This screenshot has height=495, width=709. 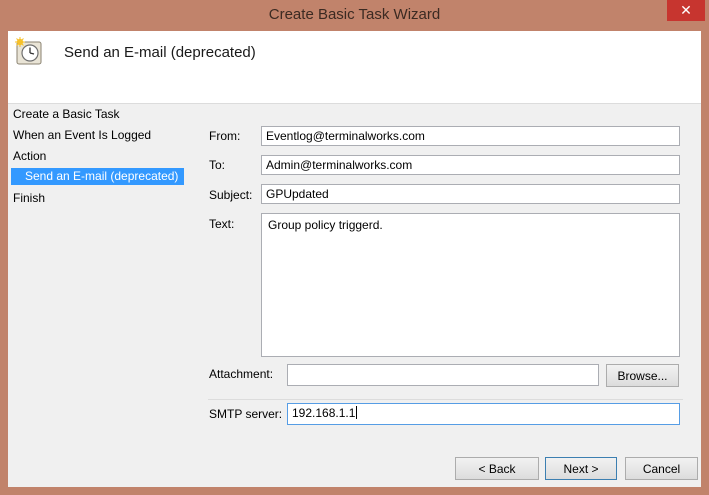 I want to click on next-button: Next >, so click(x=581, y=468).